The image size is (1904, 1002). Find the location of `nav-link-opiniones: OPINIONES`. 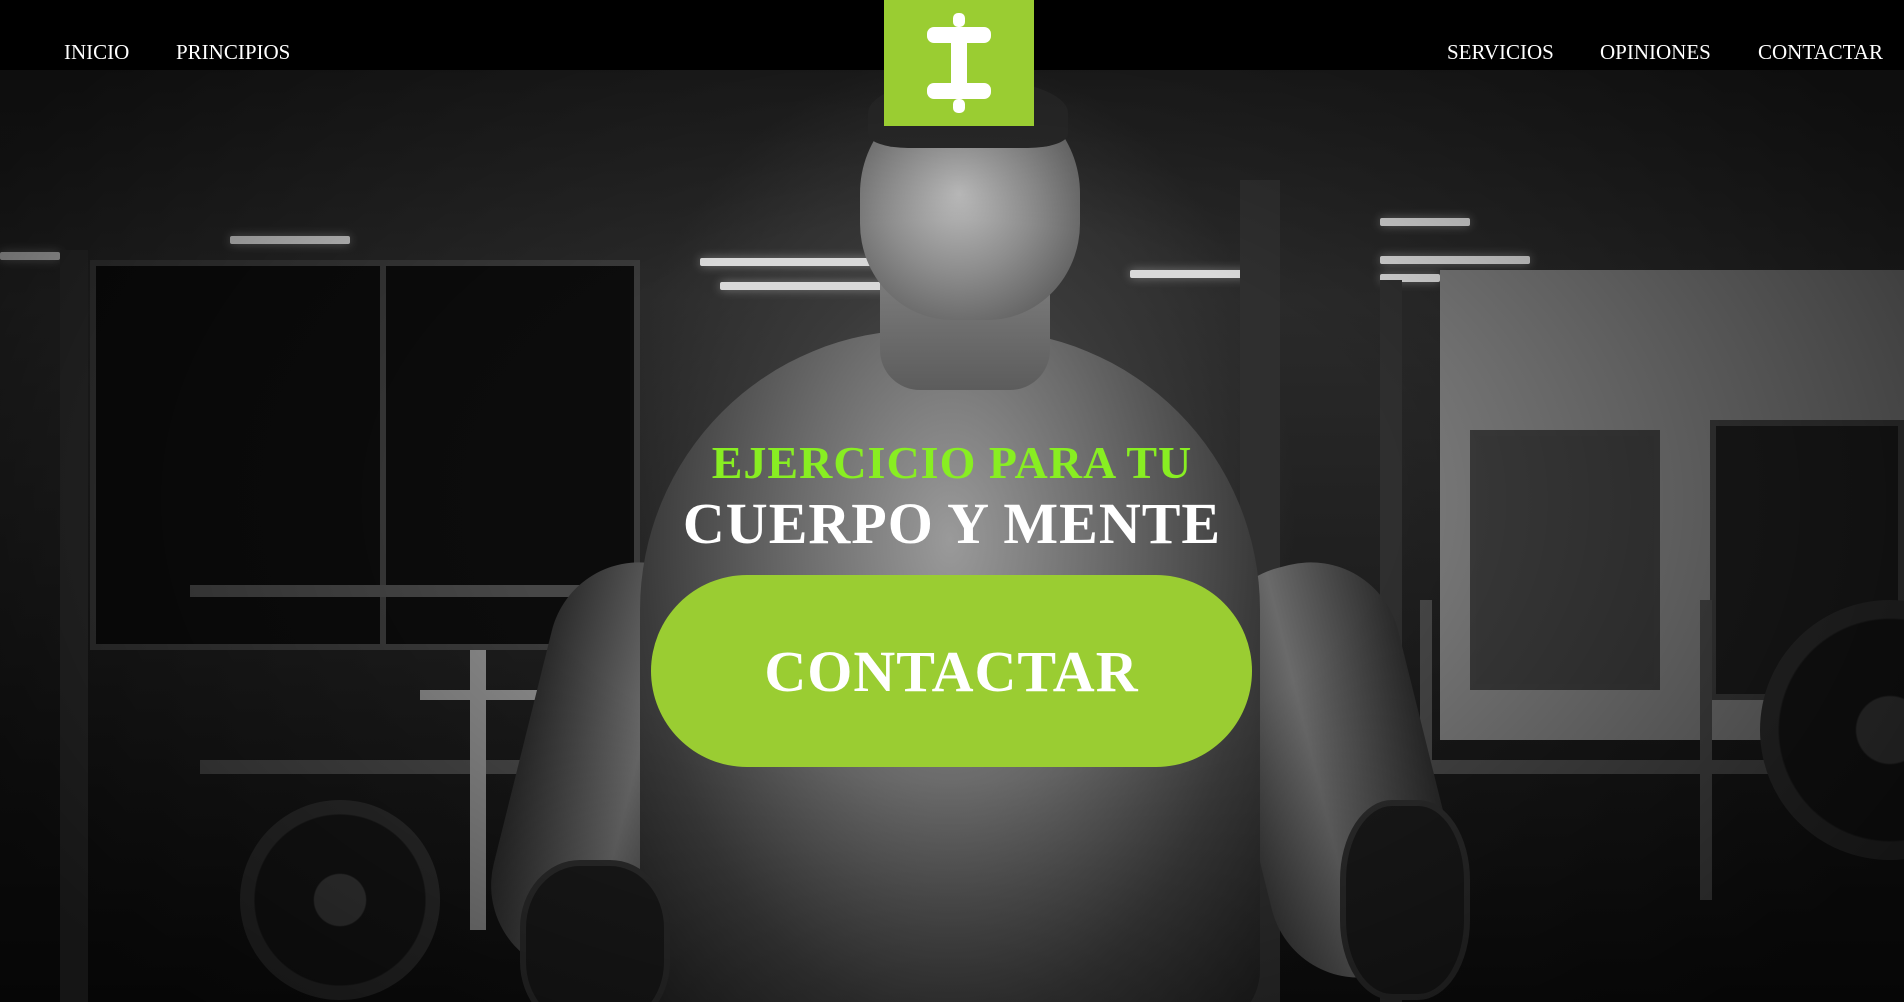

nav-link-opiniones: OPINIONES is located at coordinates (1655, 52).